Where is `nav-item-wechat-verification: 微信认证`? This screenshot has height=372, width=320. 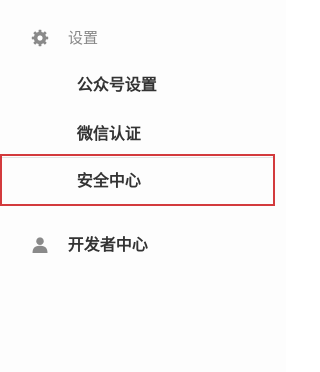
nav-item-wechat-verification: 微信认证 is located at coordinates (143, 134).